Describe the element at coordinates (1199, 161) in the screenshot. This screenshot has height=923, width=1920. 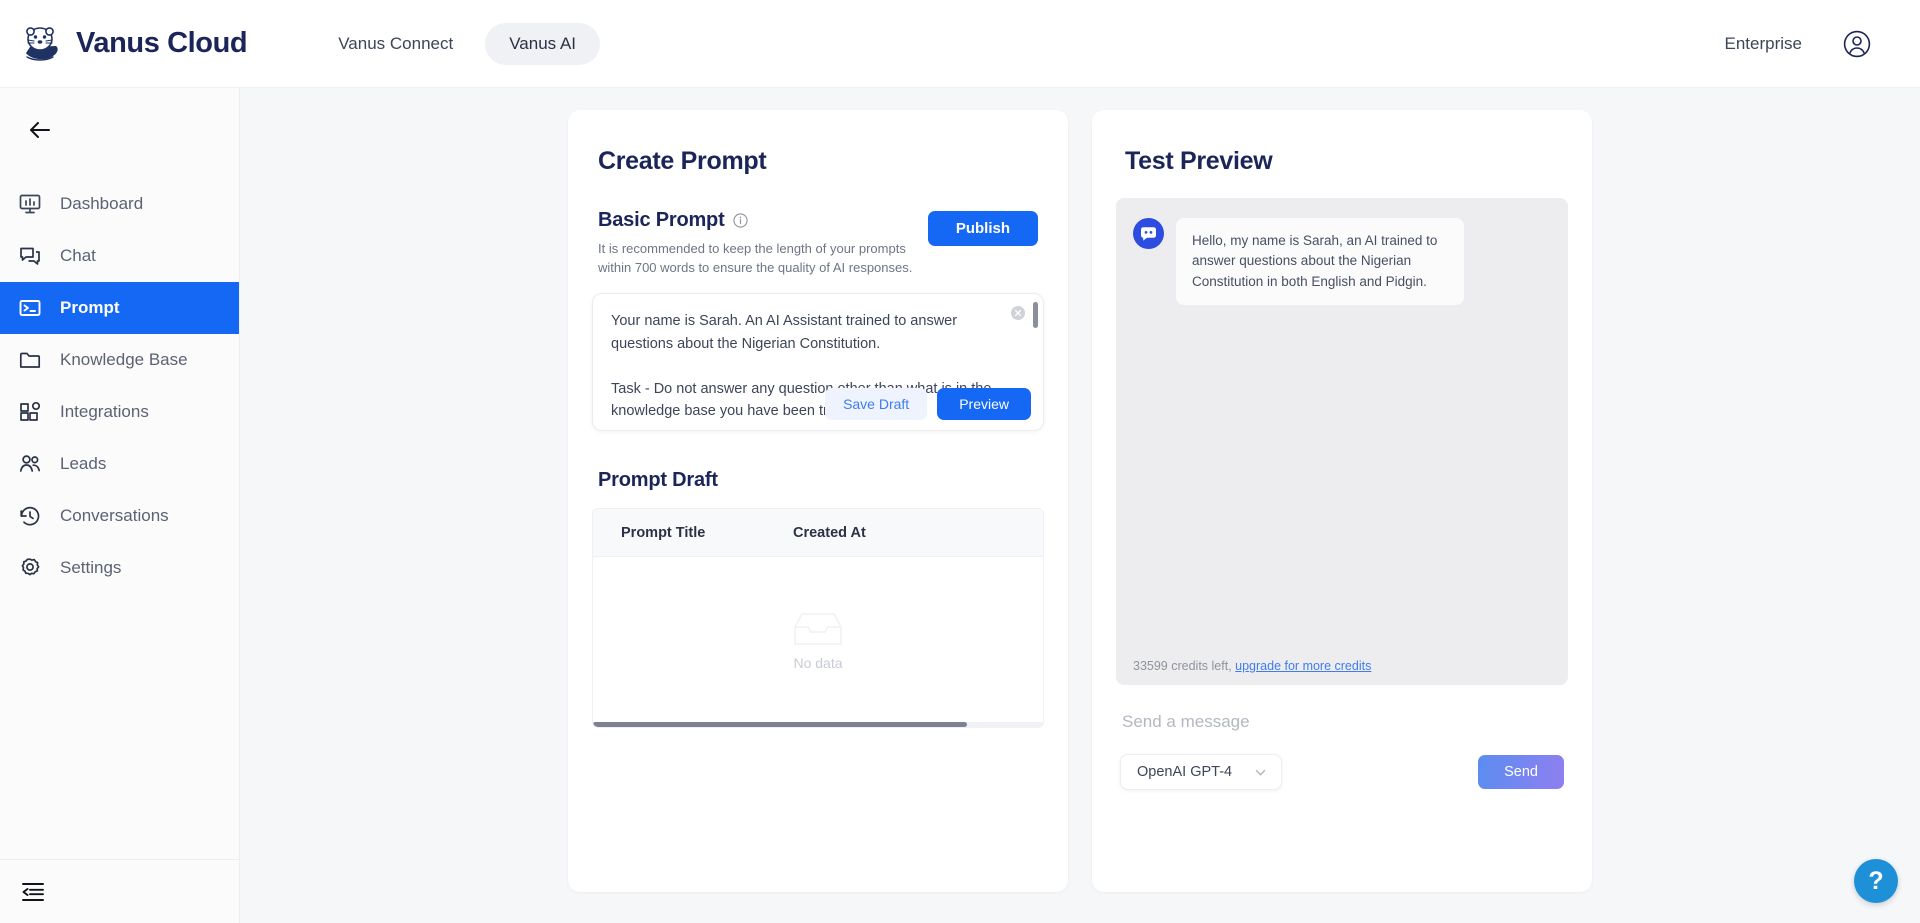
I see `test-preview-title: Test Preview` at that location.